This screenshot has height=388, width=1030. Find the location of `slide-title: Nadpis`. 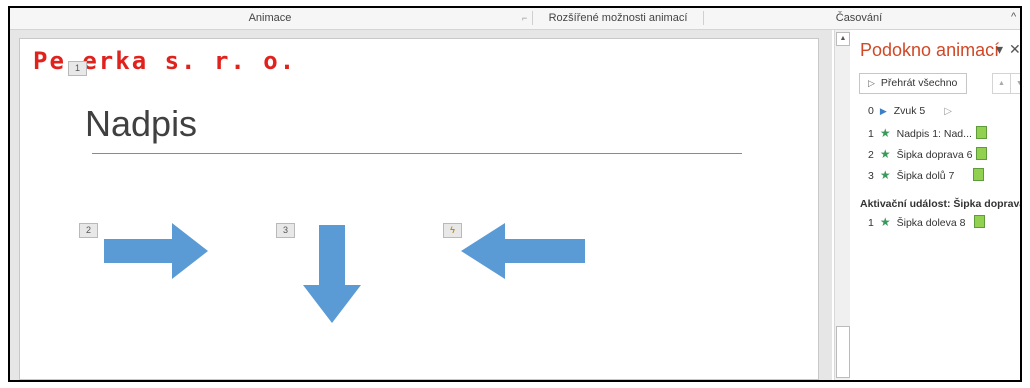

slide-title: Nadpis is located at coordinates (141, 124).